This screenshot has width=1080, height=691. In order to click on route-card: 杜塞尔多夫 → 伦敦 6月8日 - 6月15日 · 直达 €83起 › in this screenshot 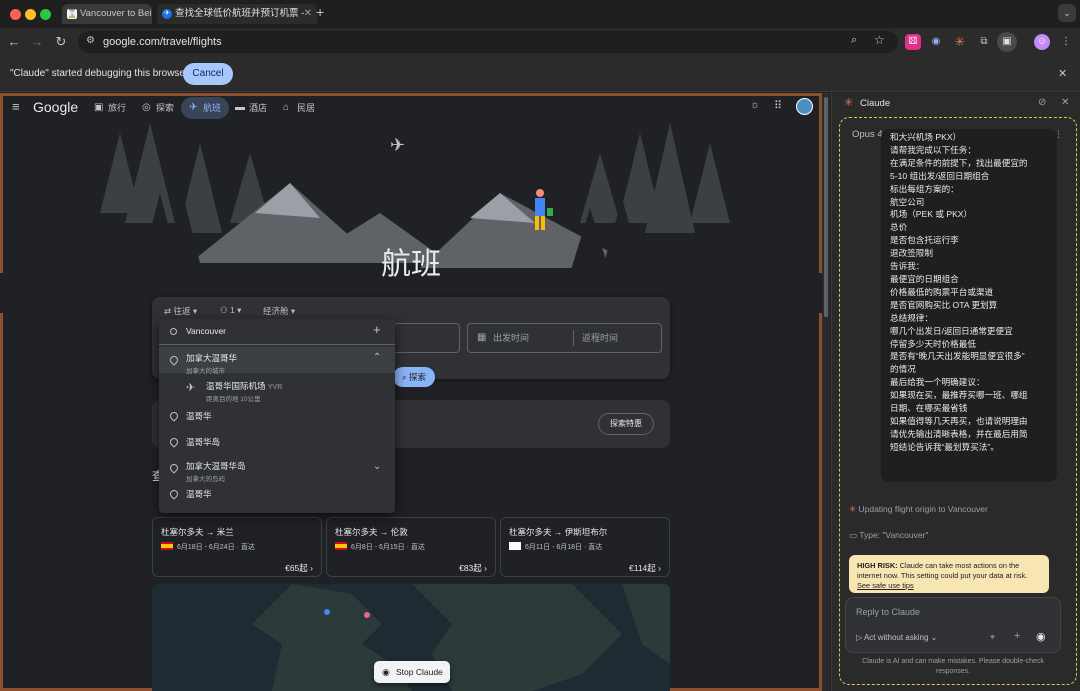, I will do `click(411, 547)`.